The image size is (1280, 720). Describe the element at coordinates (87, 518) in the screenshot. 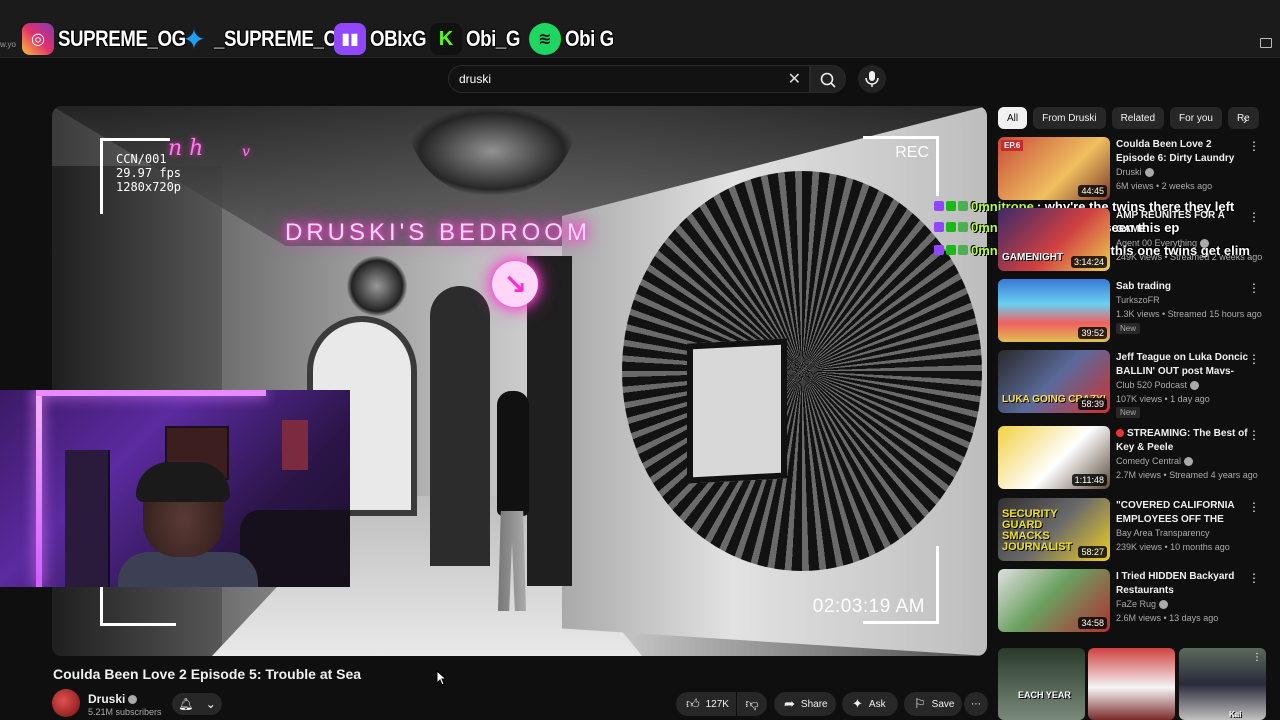

I see `webcam-door` at that location.